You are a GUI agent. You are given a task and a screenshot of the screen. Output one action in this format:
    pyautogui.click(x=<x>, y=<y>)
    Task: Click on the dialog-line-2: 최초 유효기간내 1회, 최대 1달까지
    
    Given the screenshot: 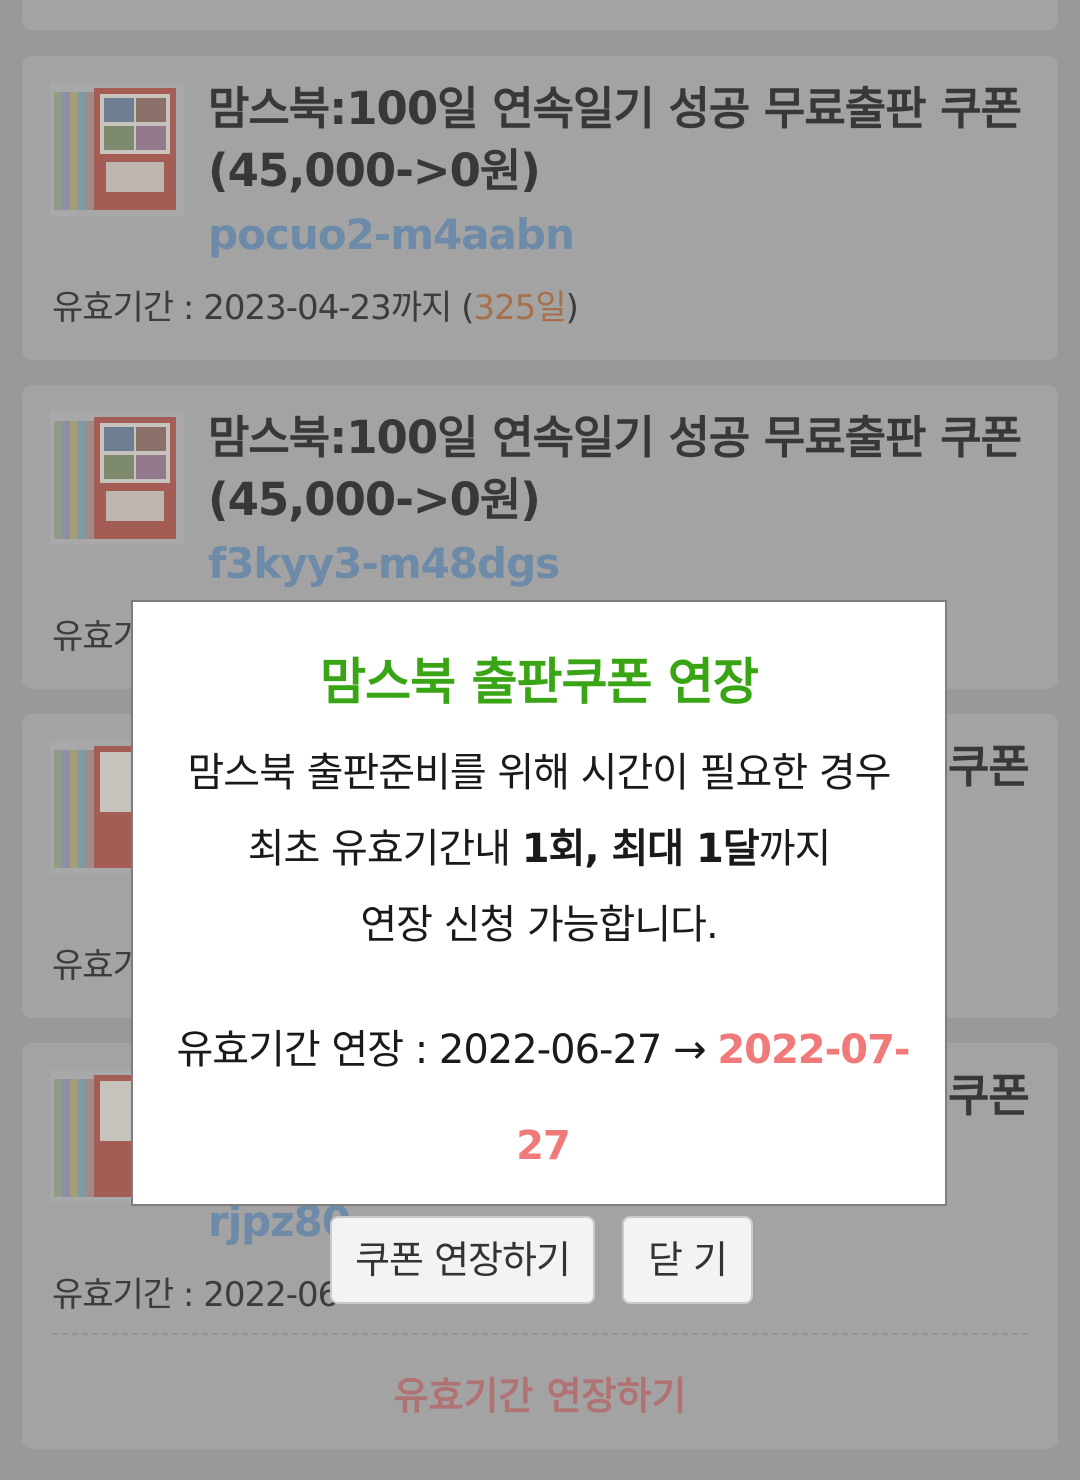 What is the action you would take?
    pyautogui.click(x=539, y=849)
    